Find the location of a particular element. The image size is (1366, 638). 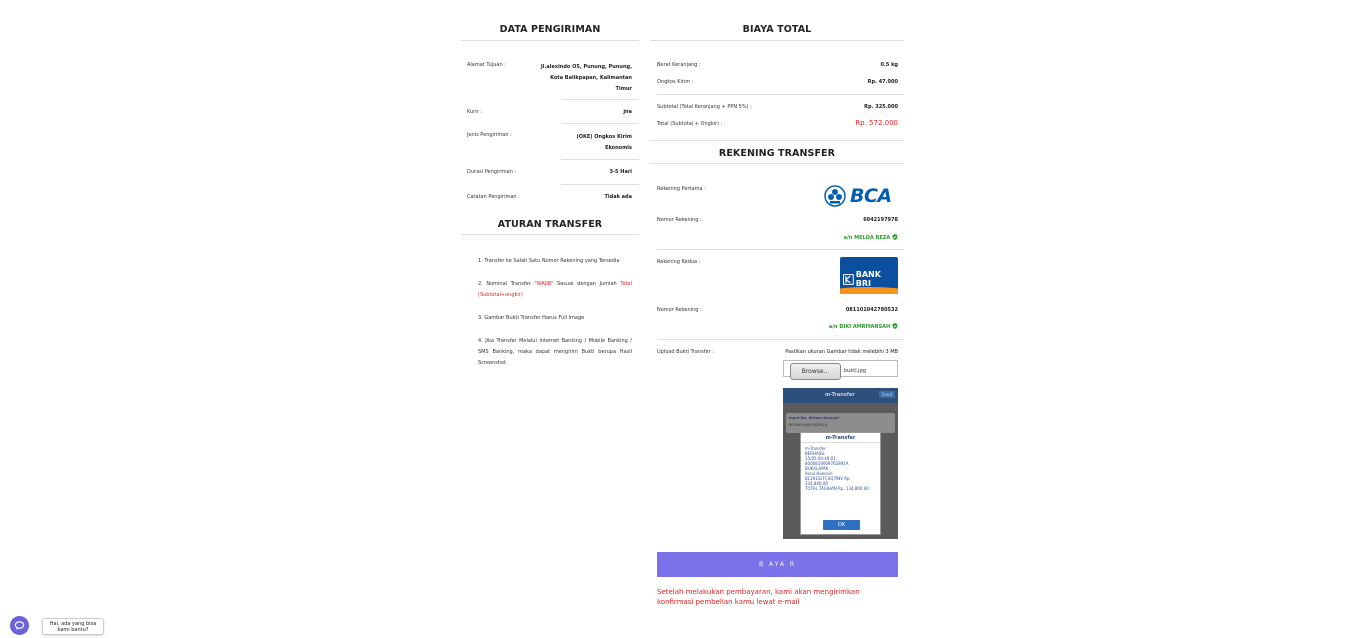

duration-value: 3-5 Hari is located at coordinates (620, 172).